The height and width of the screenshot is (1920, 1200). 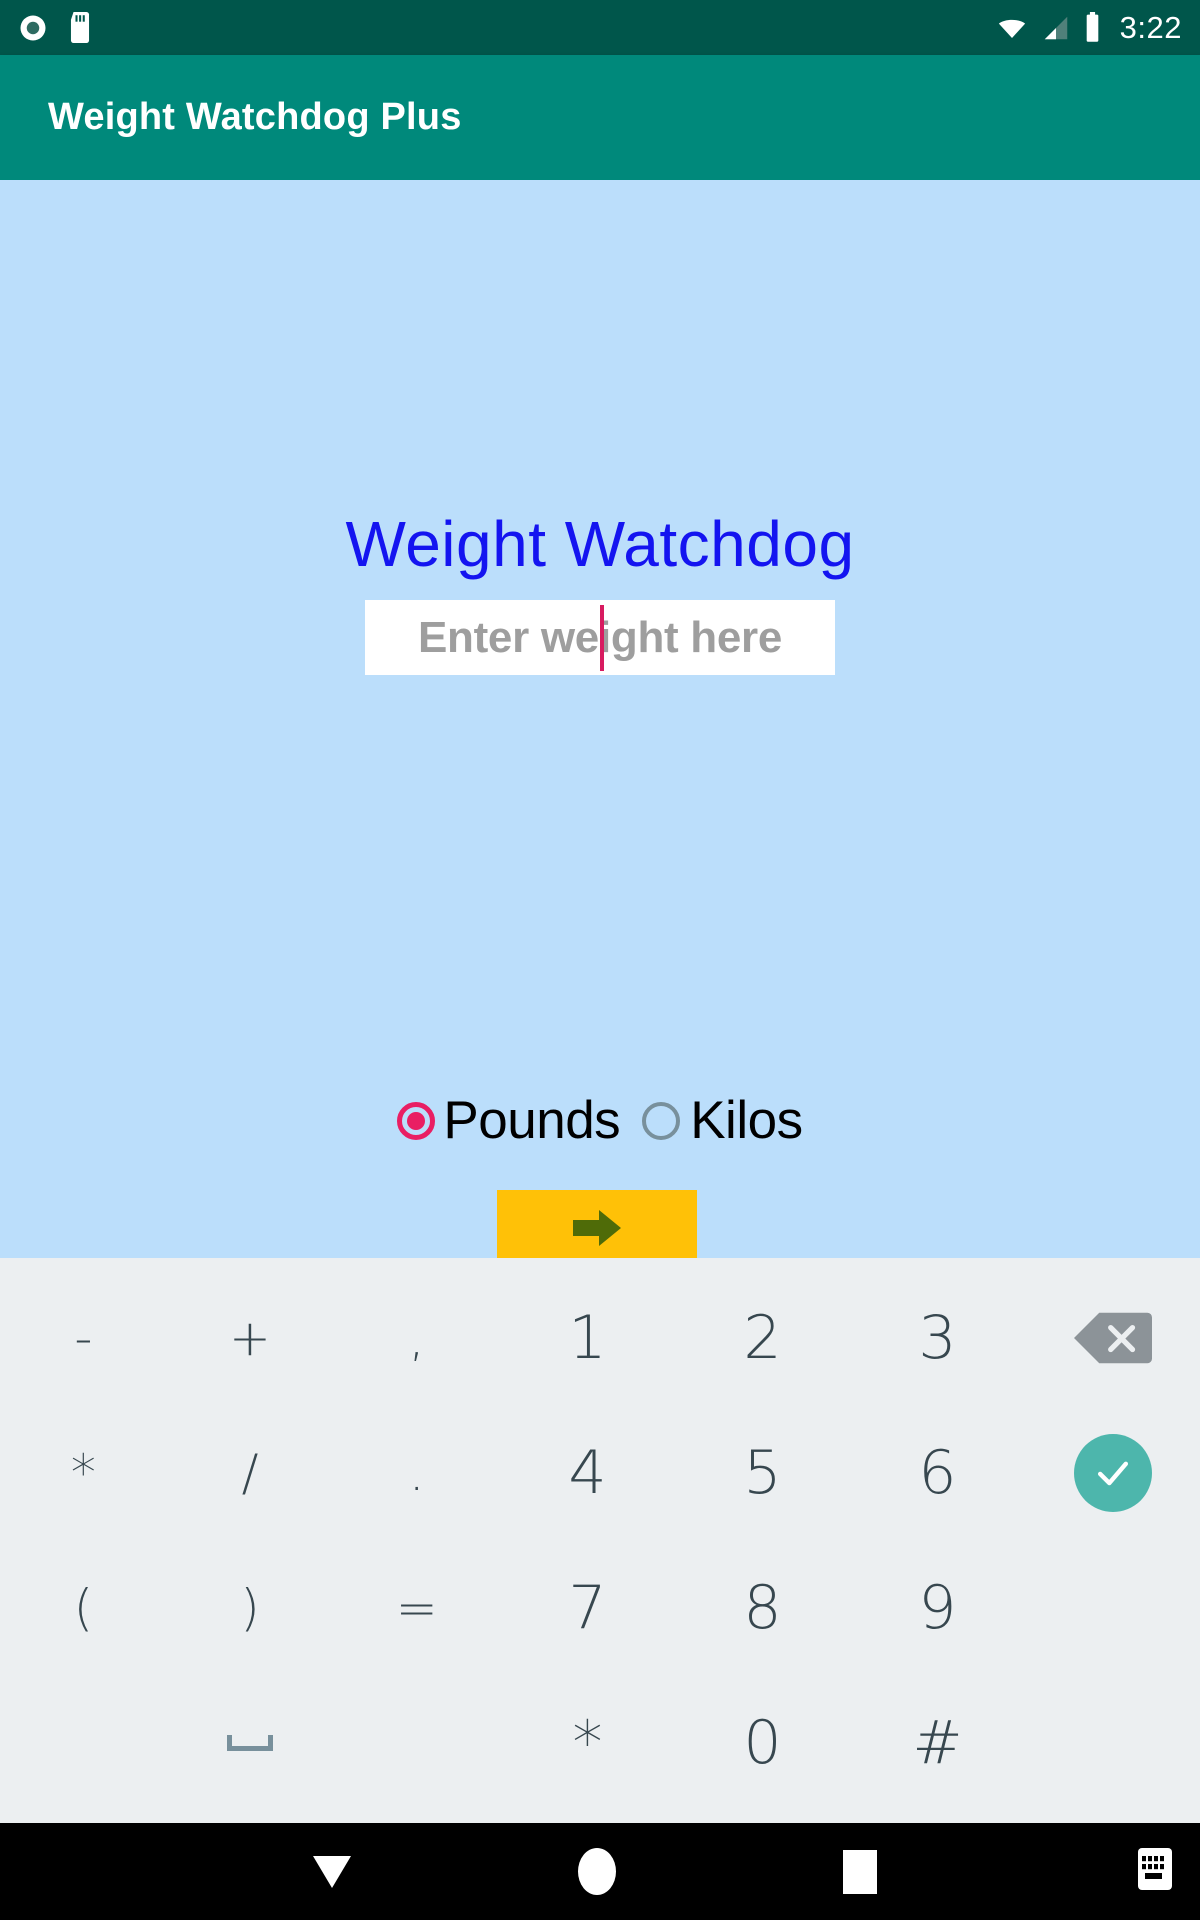 What do you see at coordinates (937, 1337) in the screenshot?
I see `key-3: 3` at bounding box center [937, 1337].